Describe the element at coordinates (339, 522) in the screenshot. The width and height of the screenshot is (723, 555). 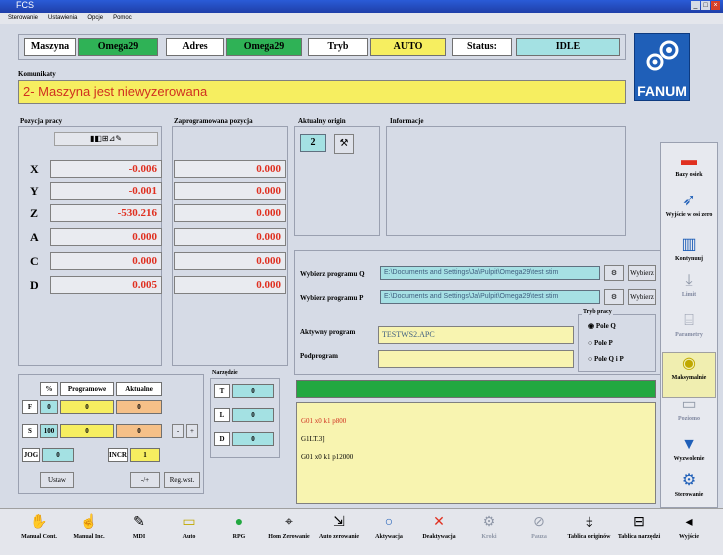
I see `auto-zero-icon: ⇲` at that location.